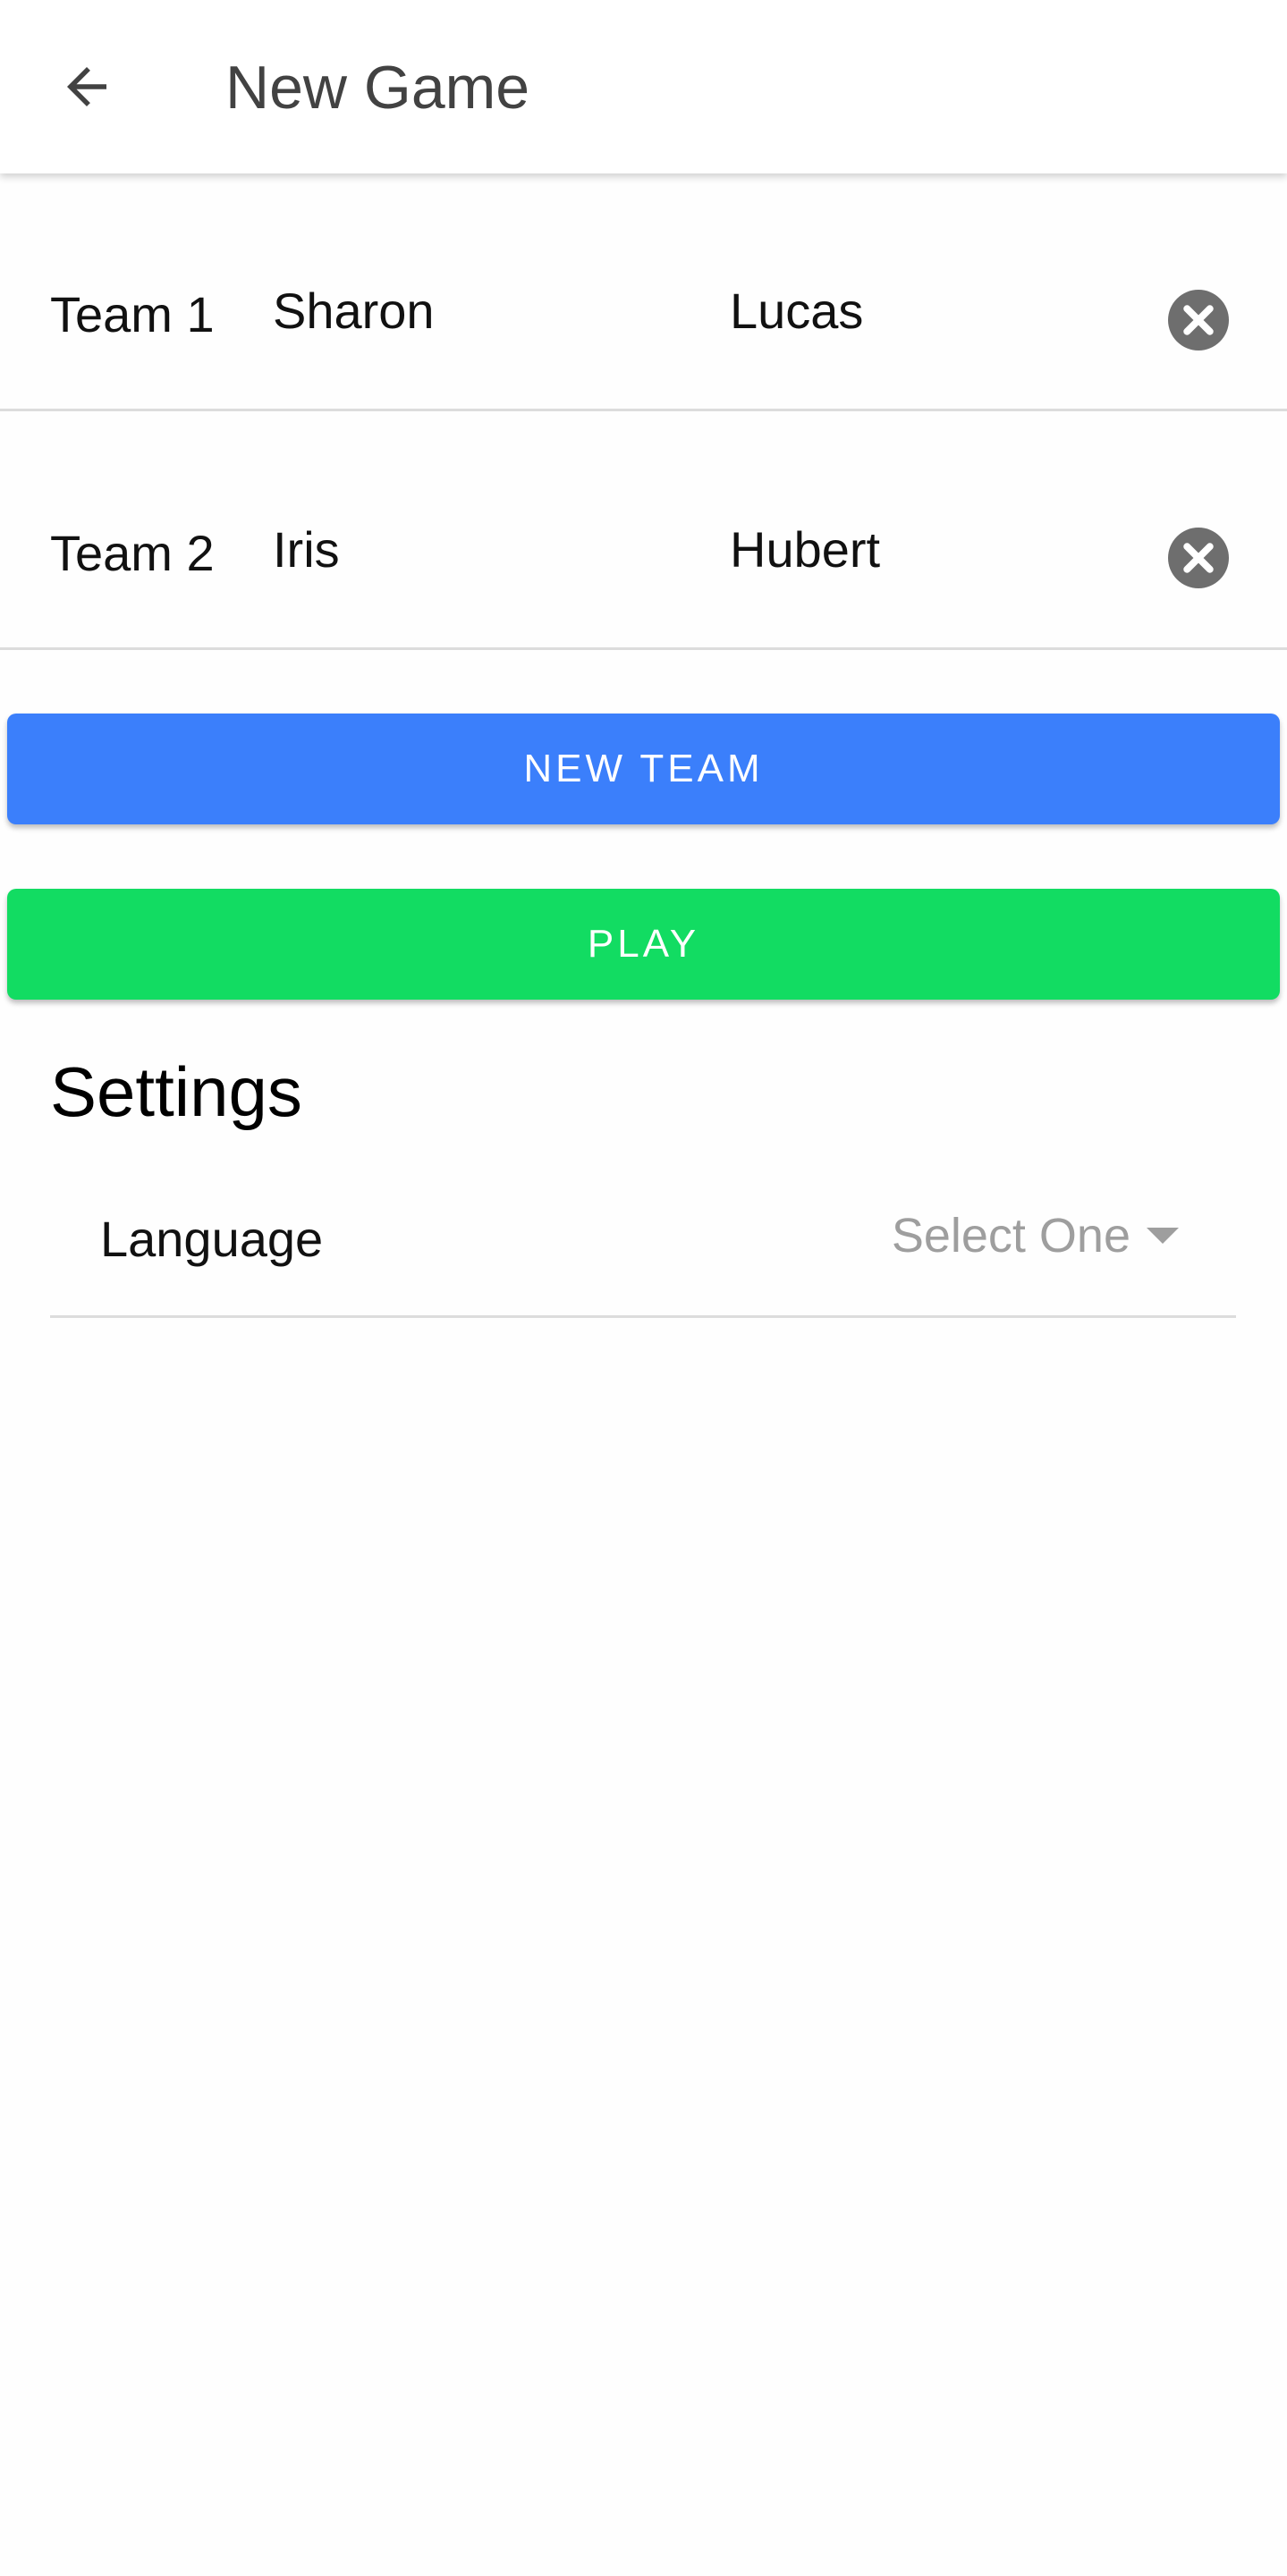 The width and height of the screenshot is (1287, 2576). I want to click on new-team-button: NEW TEAM, so click(643, 769).